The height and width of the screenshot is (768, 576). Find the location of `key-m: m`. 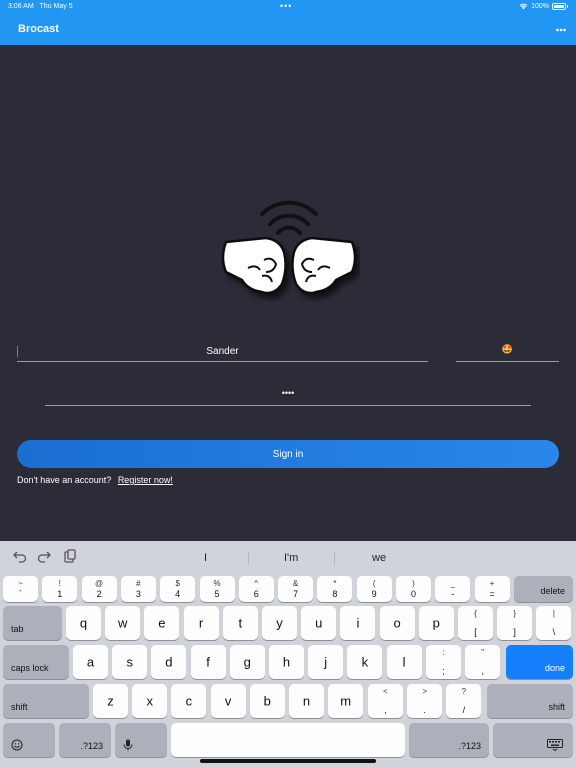

key-m: m is located at coordinates (346, 701).